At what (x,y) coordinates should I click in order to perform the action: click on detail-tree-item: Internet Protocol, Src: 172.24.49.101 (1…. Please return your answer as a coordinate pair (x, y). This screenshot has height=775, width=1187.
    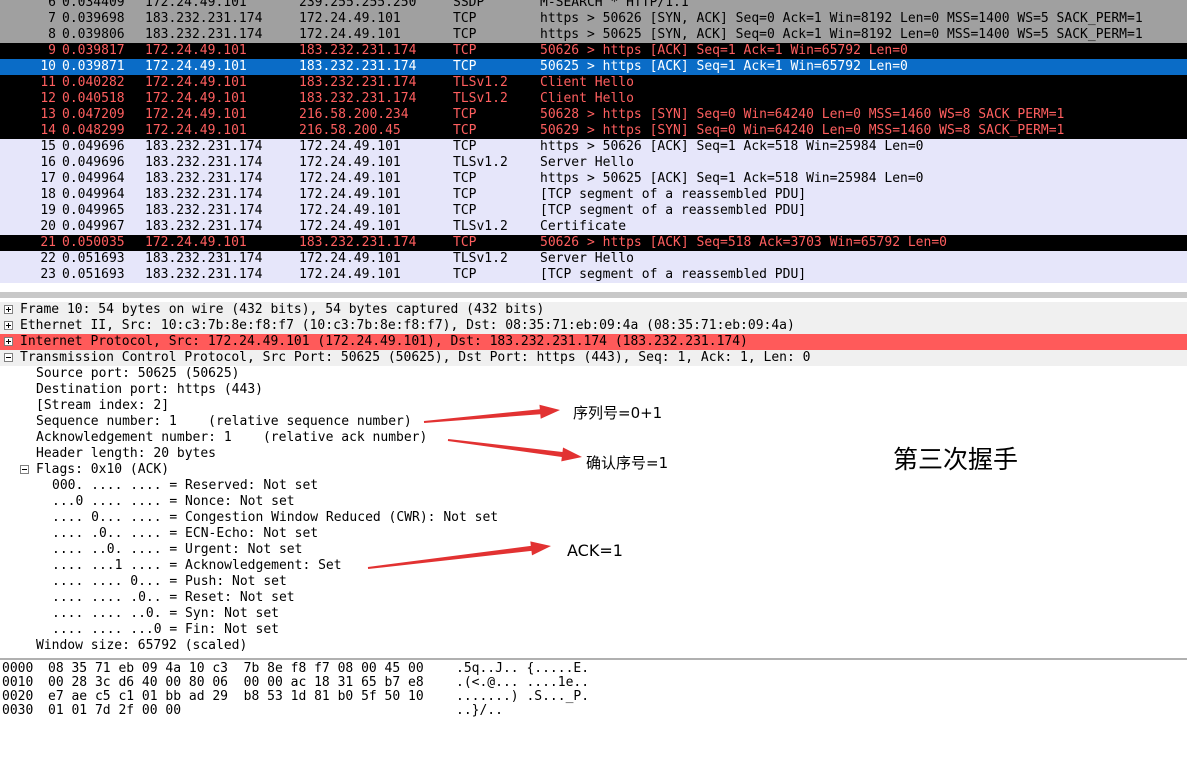
    Looking at the image, I should click on (593, 342).